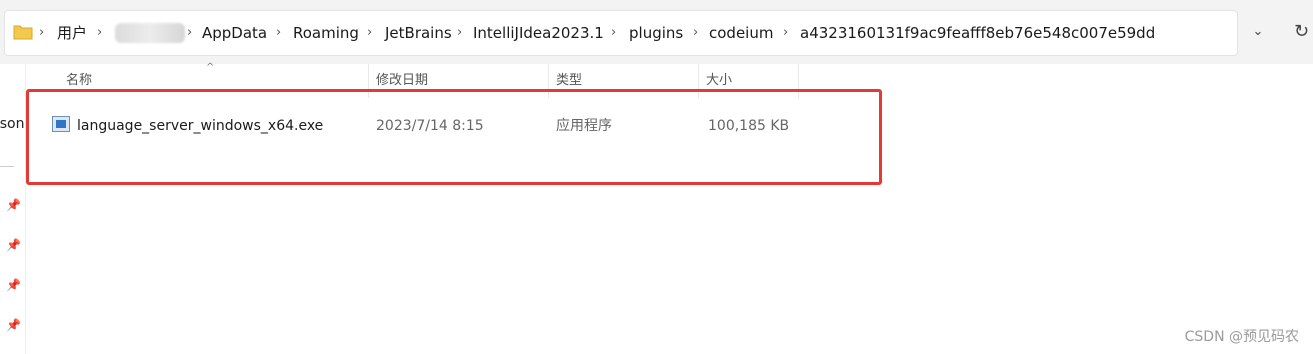 The width and height of the screenshot is (1313, 354). Describe the element at coordinates (741, 33) in the screenshot. I see `breadcrumb-codeium: codeium` at that location.